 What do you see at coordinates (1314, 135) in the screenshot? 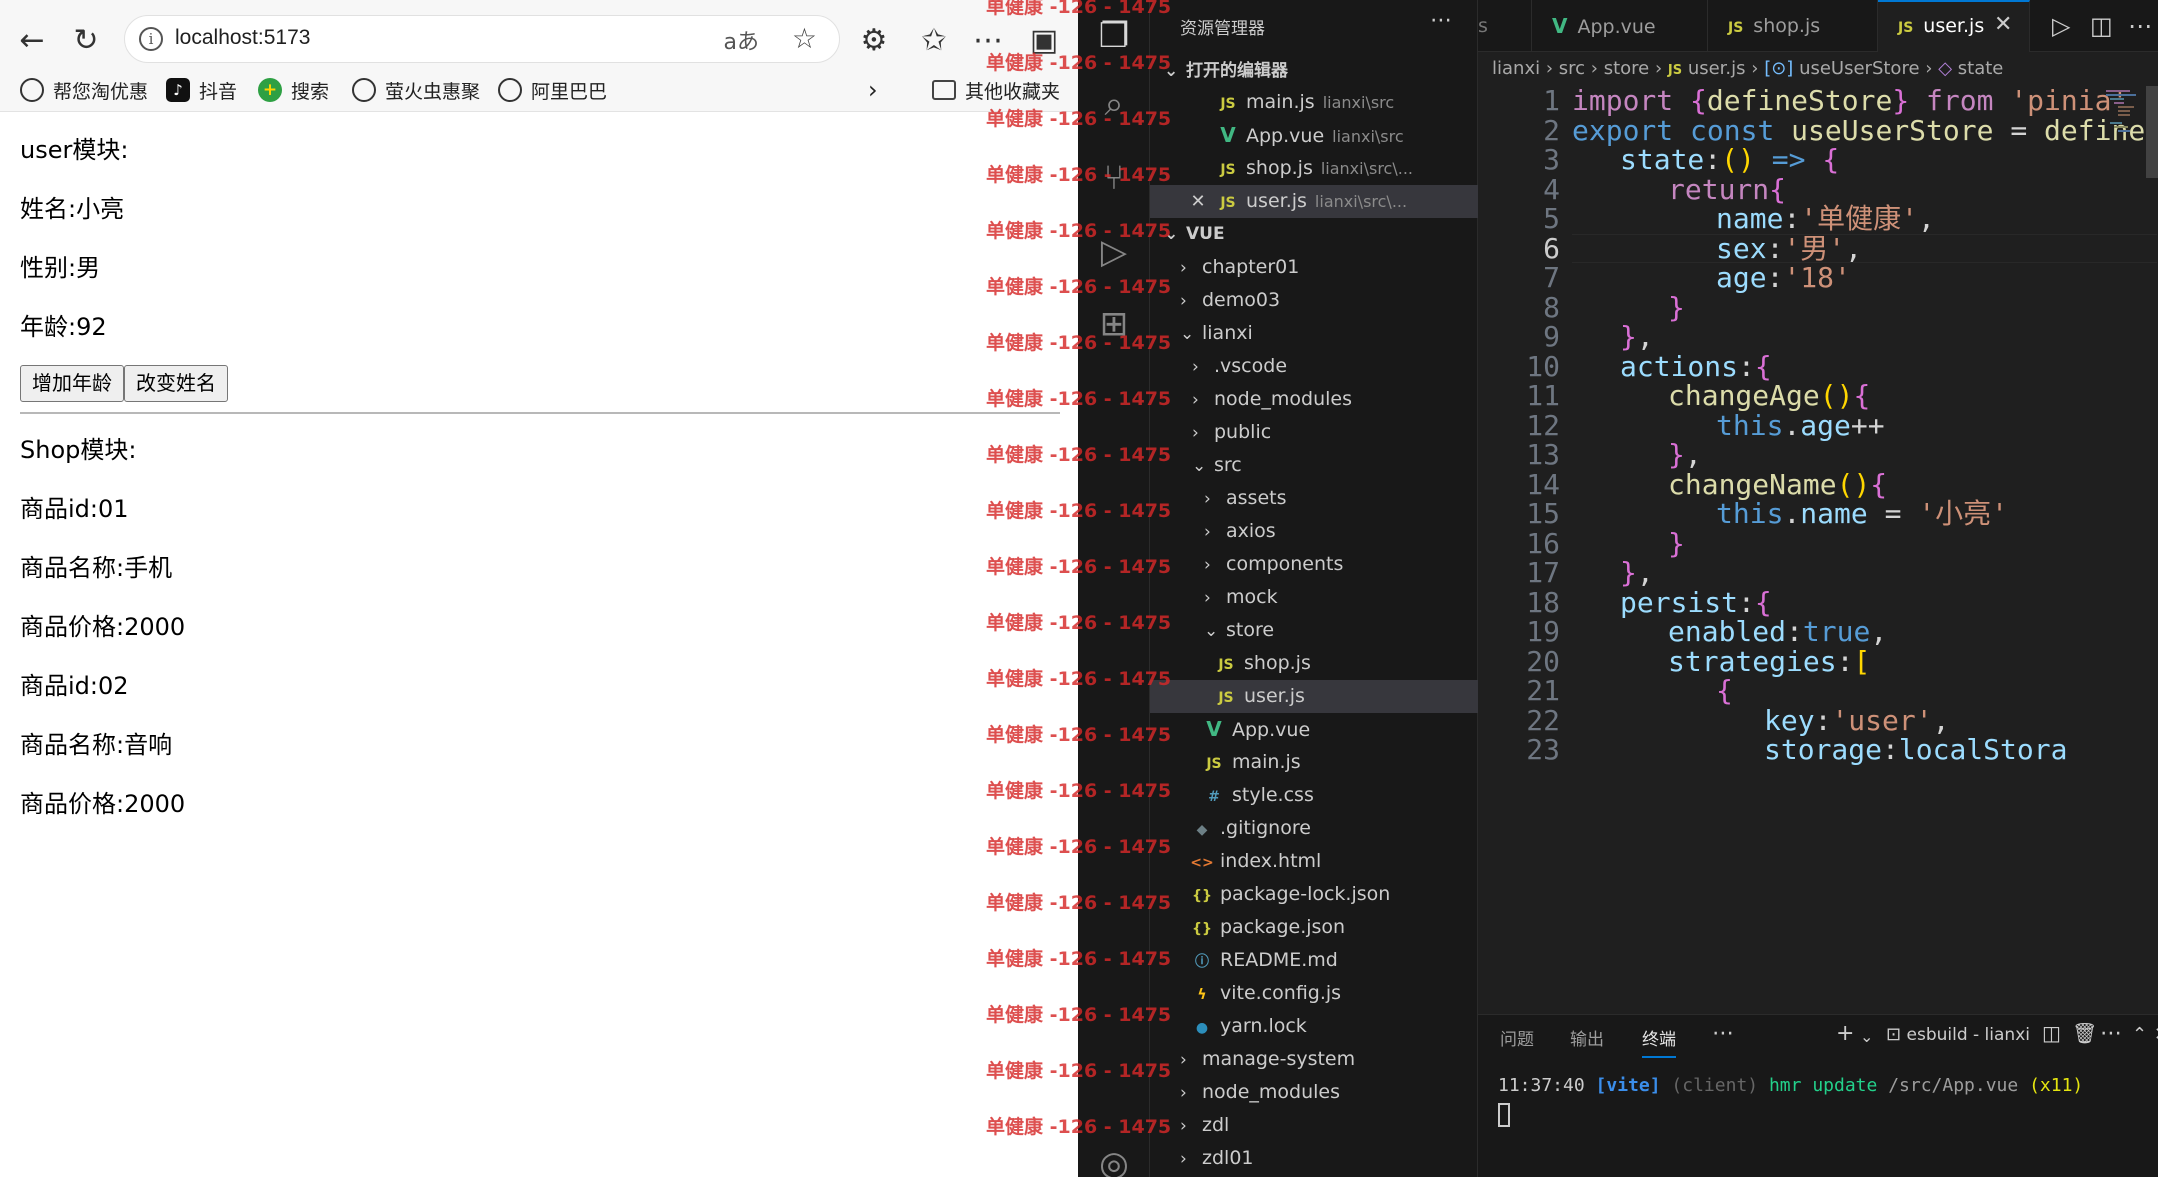
I see `open-editor-item: V App.vue lianxi\src` at bounding box center [1314, 135].